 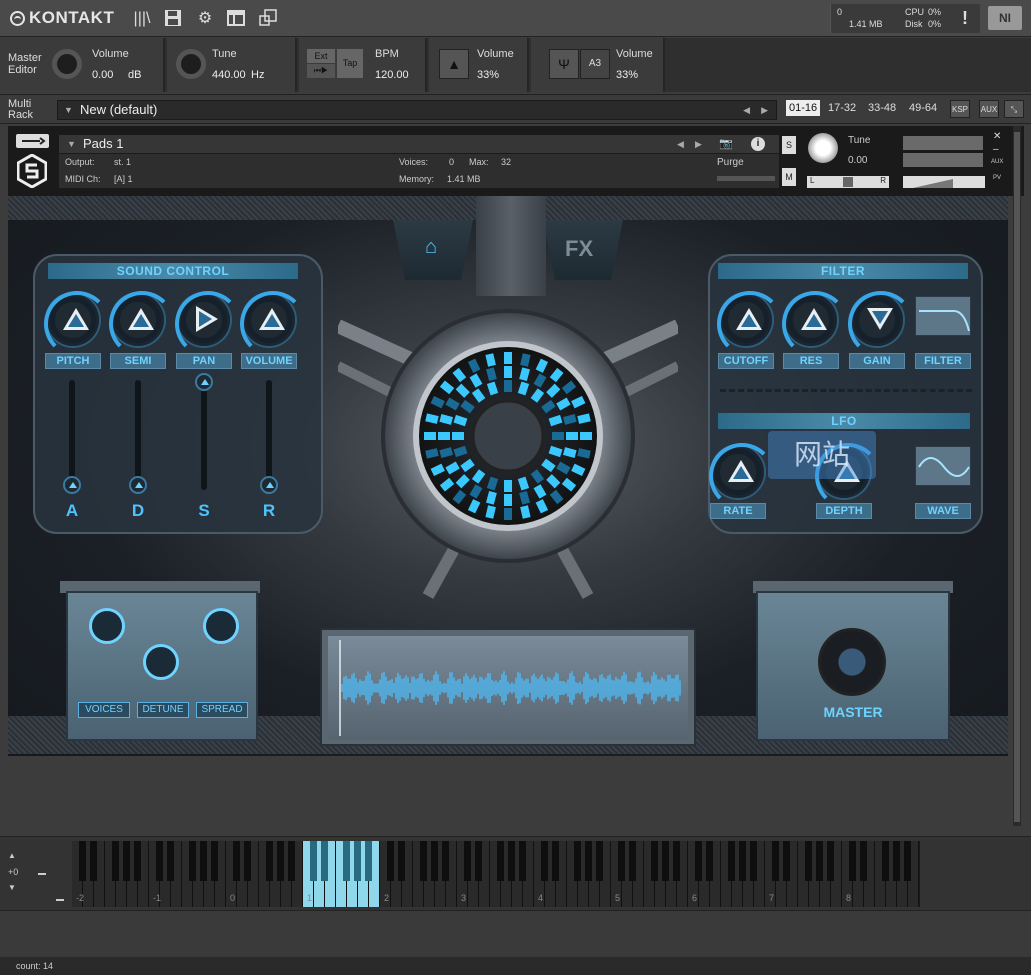 I want to click on library-icon: |||\, so click(x=142, y=19).